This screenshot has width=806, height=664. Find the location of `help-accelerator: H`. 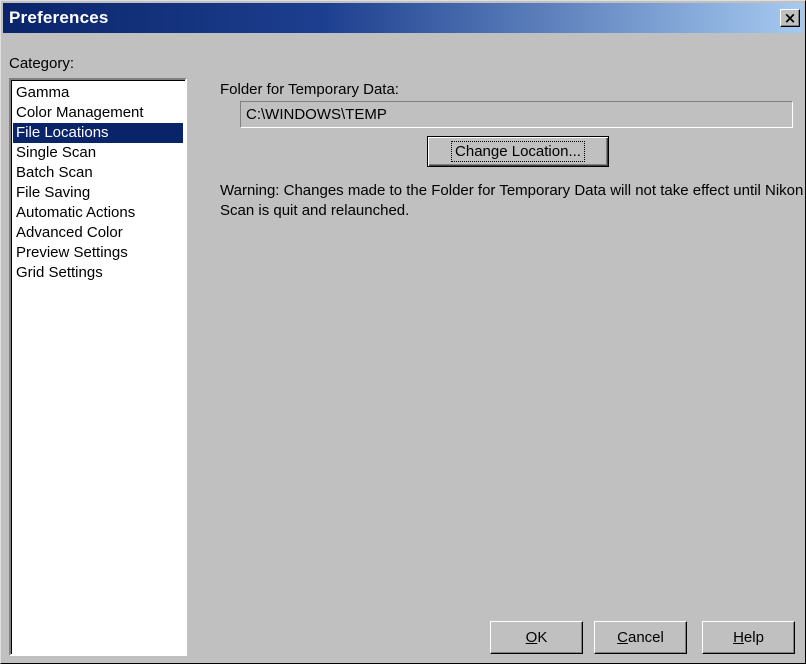

help-accelerator: H is located at coordinates (738, 637).